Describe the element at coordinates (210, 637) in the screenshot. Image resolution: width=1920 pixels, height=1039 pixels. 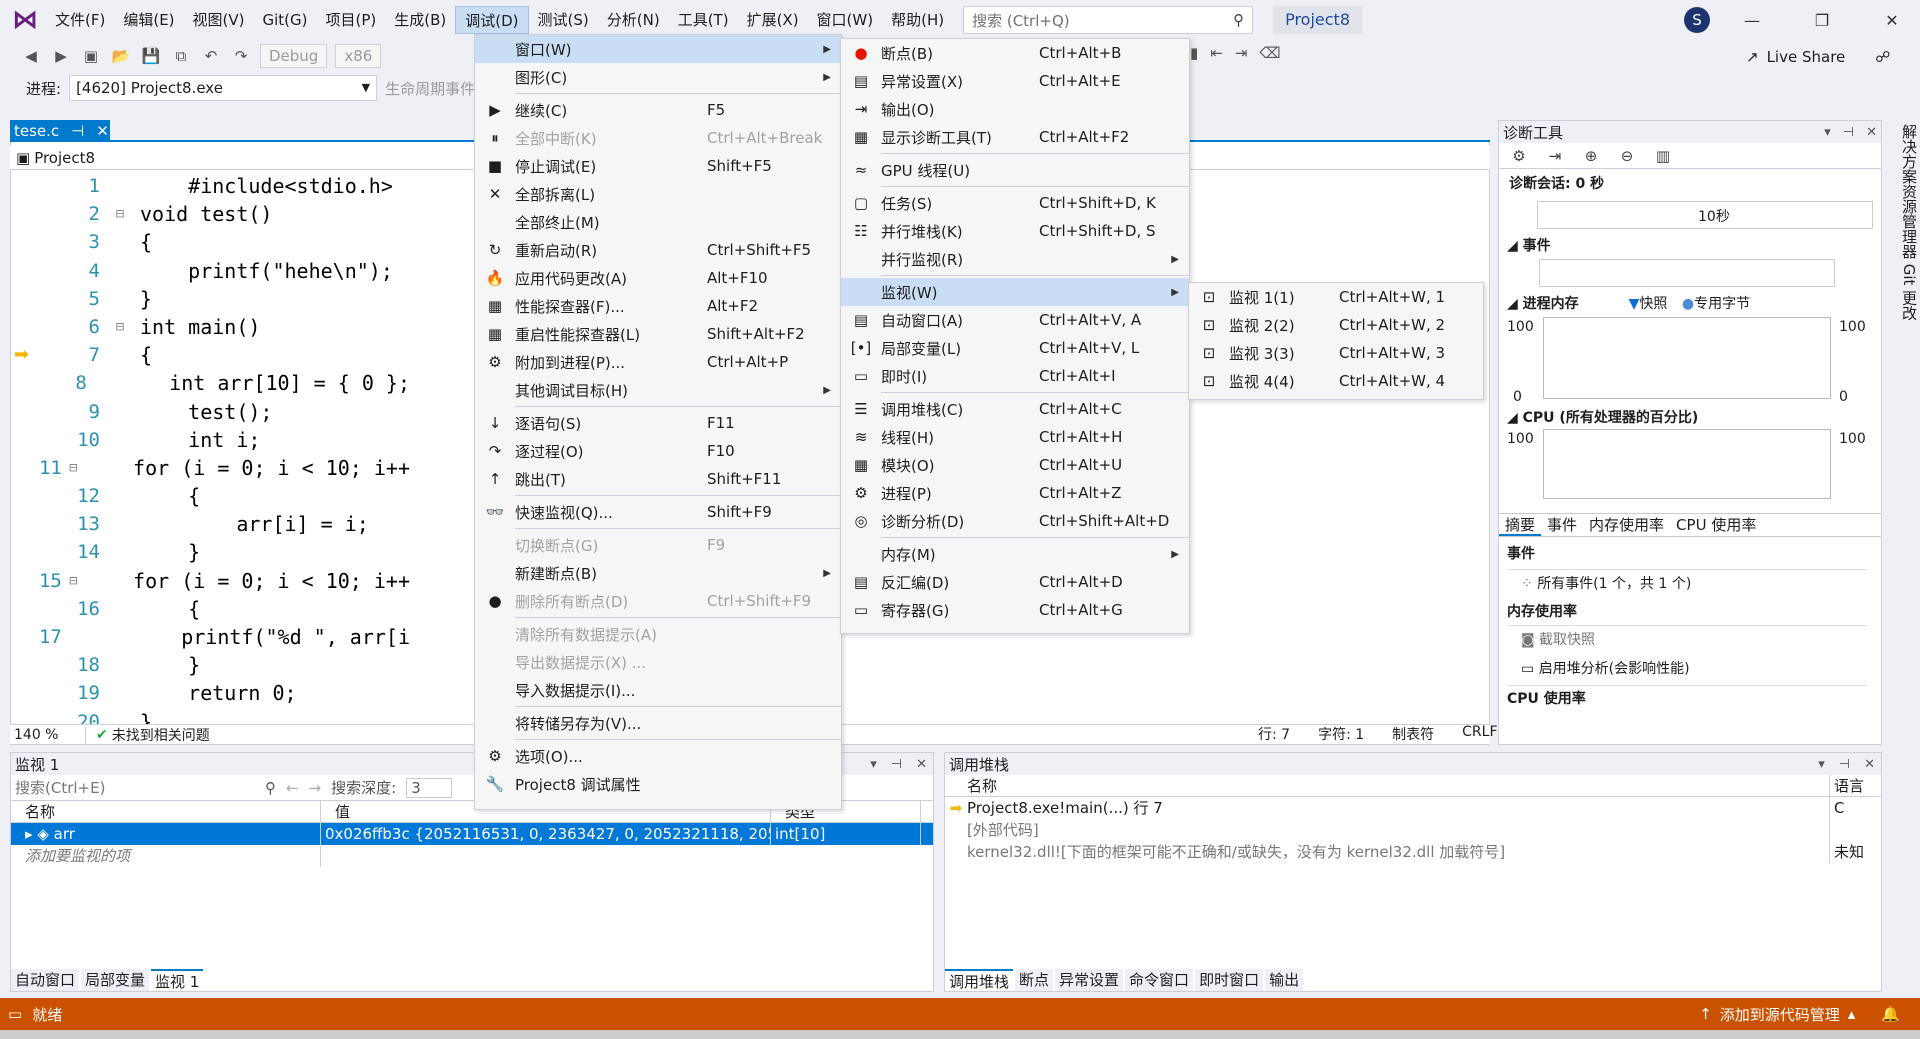
I see `code-line: 17 printf("%d ", arr[i` at that location.